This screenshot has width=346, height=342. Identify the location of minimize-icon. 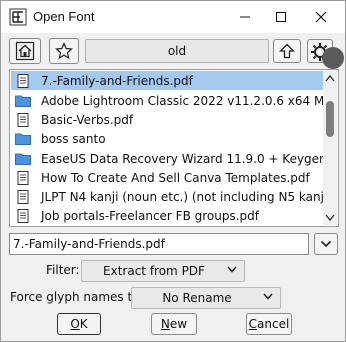
(245, 17).